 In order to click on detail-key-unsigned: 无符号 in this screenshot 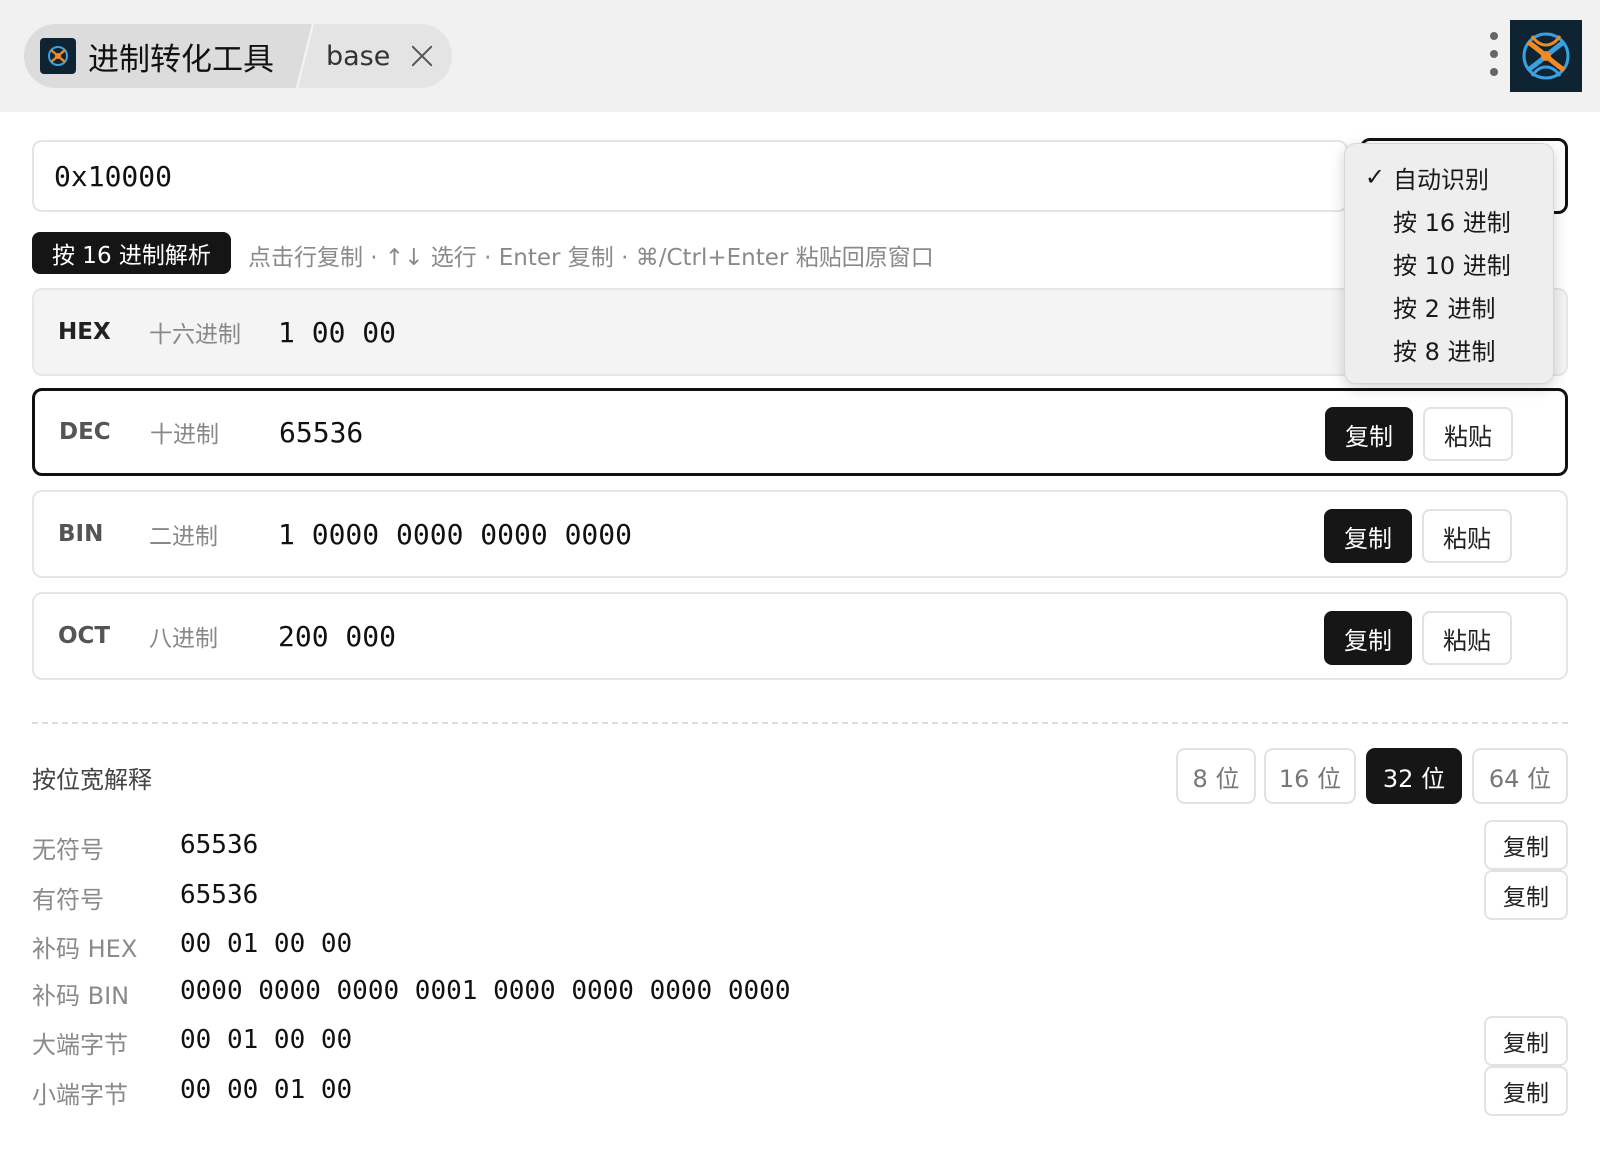, I will do `click(68, 850)`.